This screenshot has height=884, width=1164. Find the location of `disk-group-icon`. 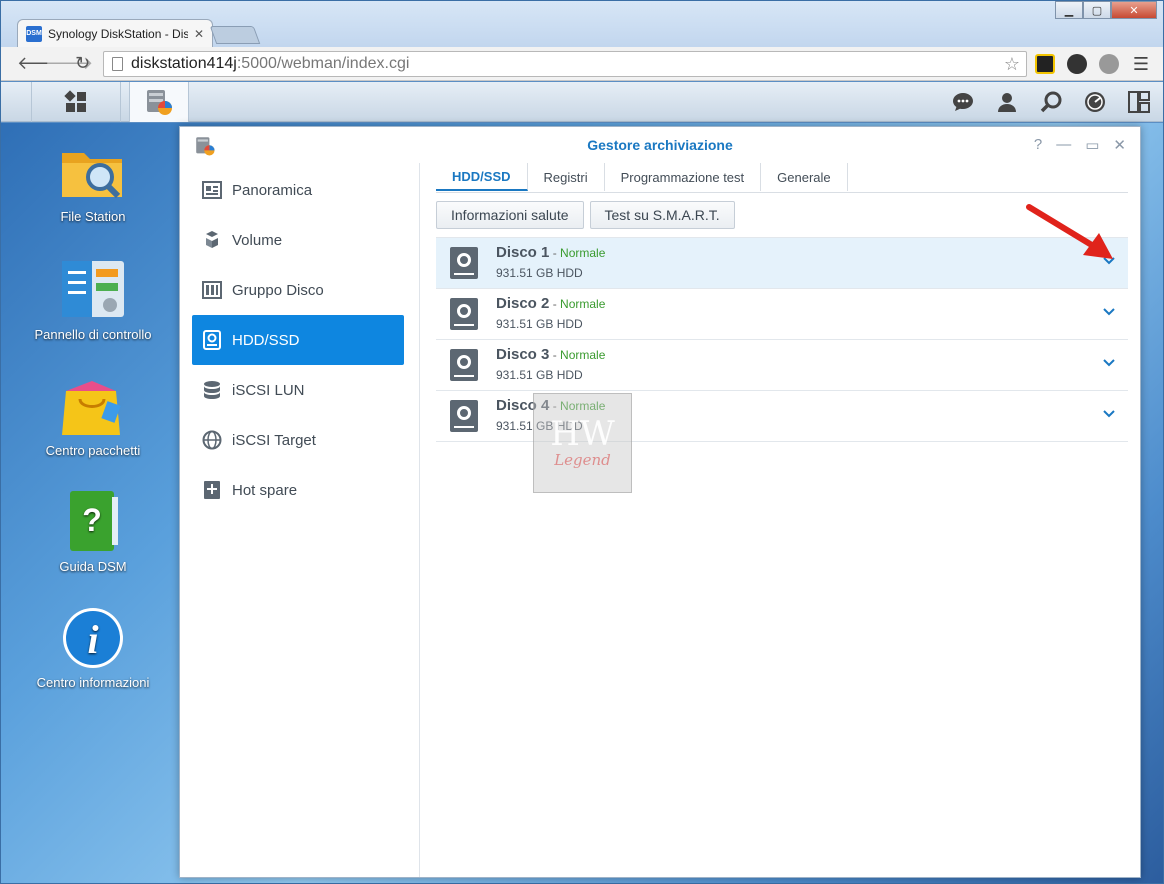

disk-group-icon is located at coordinates (212, 290).